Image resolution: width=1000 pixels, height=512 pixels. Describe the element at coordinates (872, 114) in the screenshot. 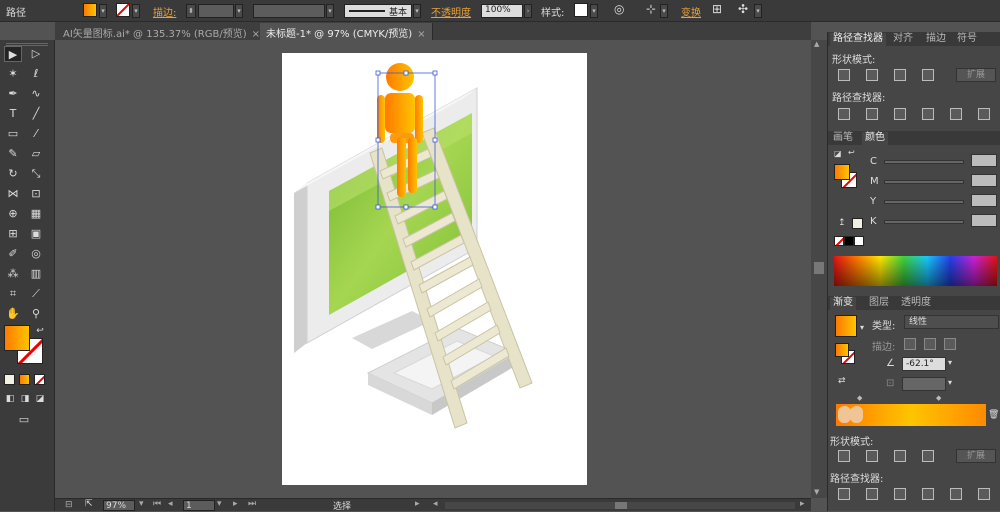

I see `trim-icon` at that location.